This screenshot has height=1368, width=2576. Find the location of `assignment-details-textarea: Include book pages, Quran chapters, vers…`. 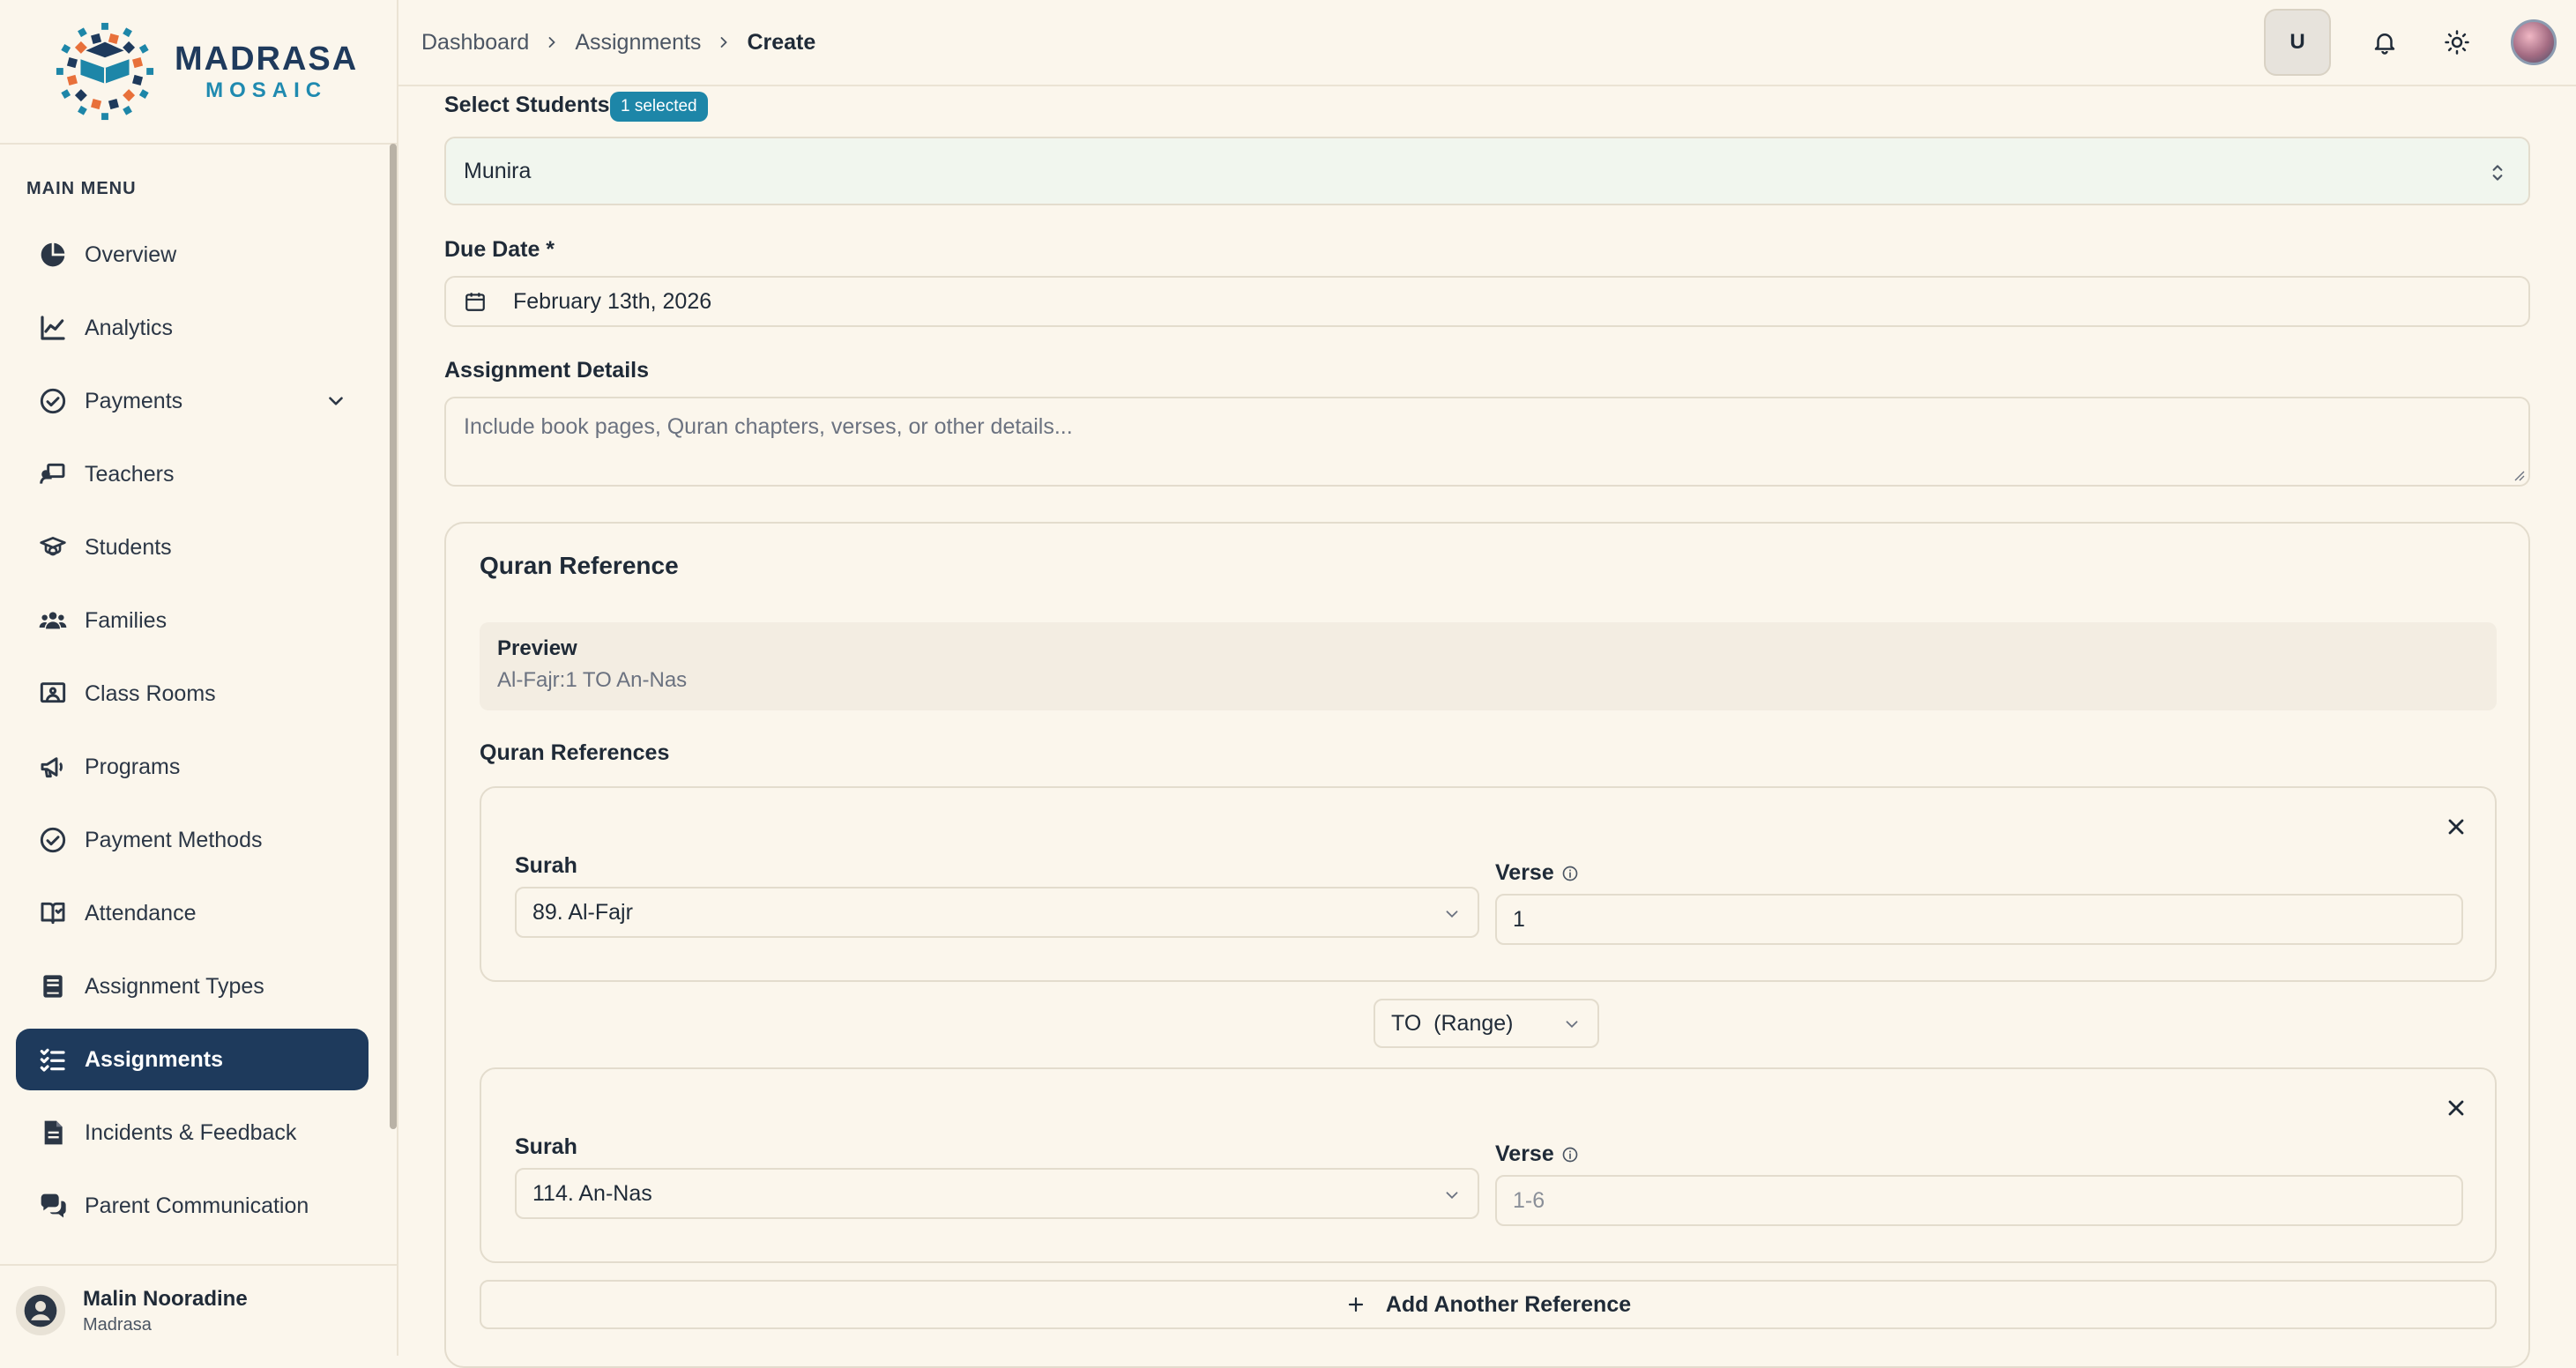

assignment-details-textarea: Include book pages, Quran chapters, vers… is located at coordinates (1487, 442).